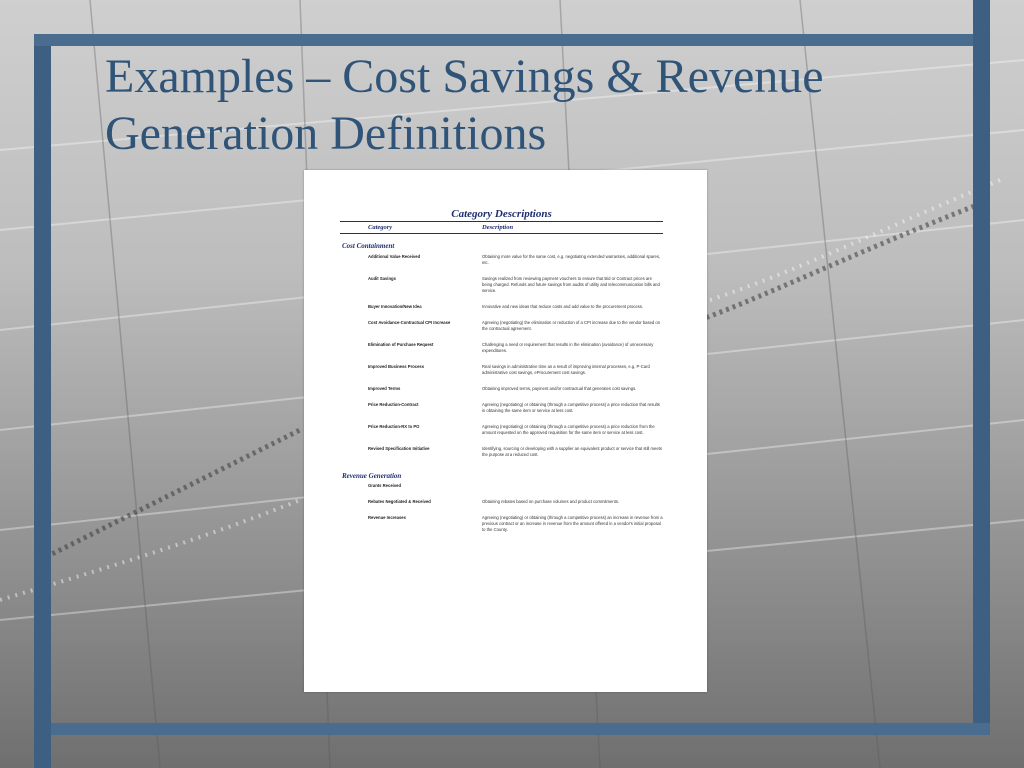 The height and width of the screenshot is (768, 1024). Describe the element at coordinates (395, 306) in the screenshot. I see `row-category: Buyer Innovation/New Idea` at that location.